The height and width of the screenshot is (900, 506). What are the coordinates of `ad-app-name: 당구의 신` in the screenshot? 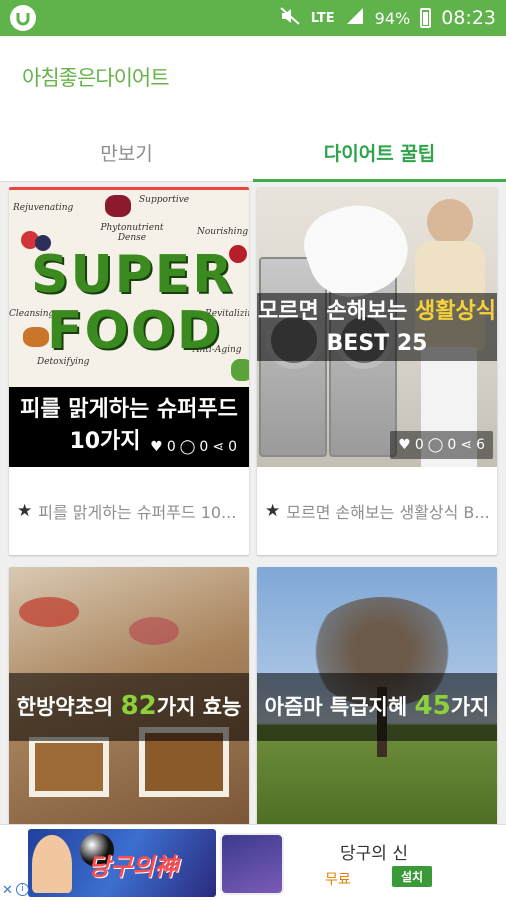 It's located at (374, 851).